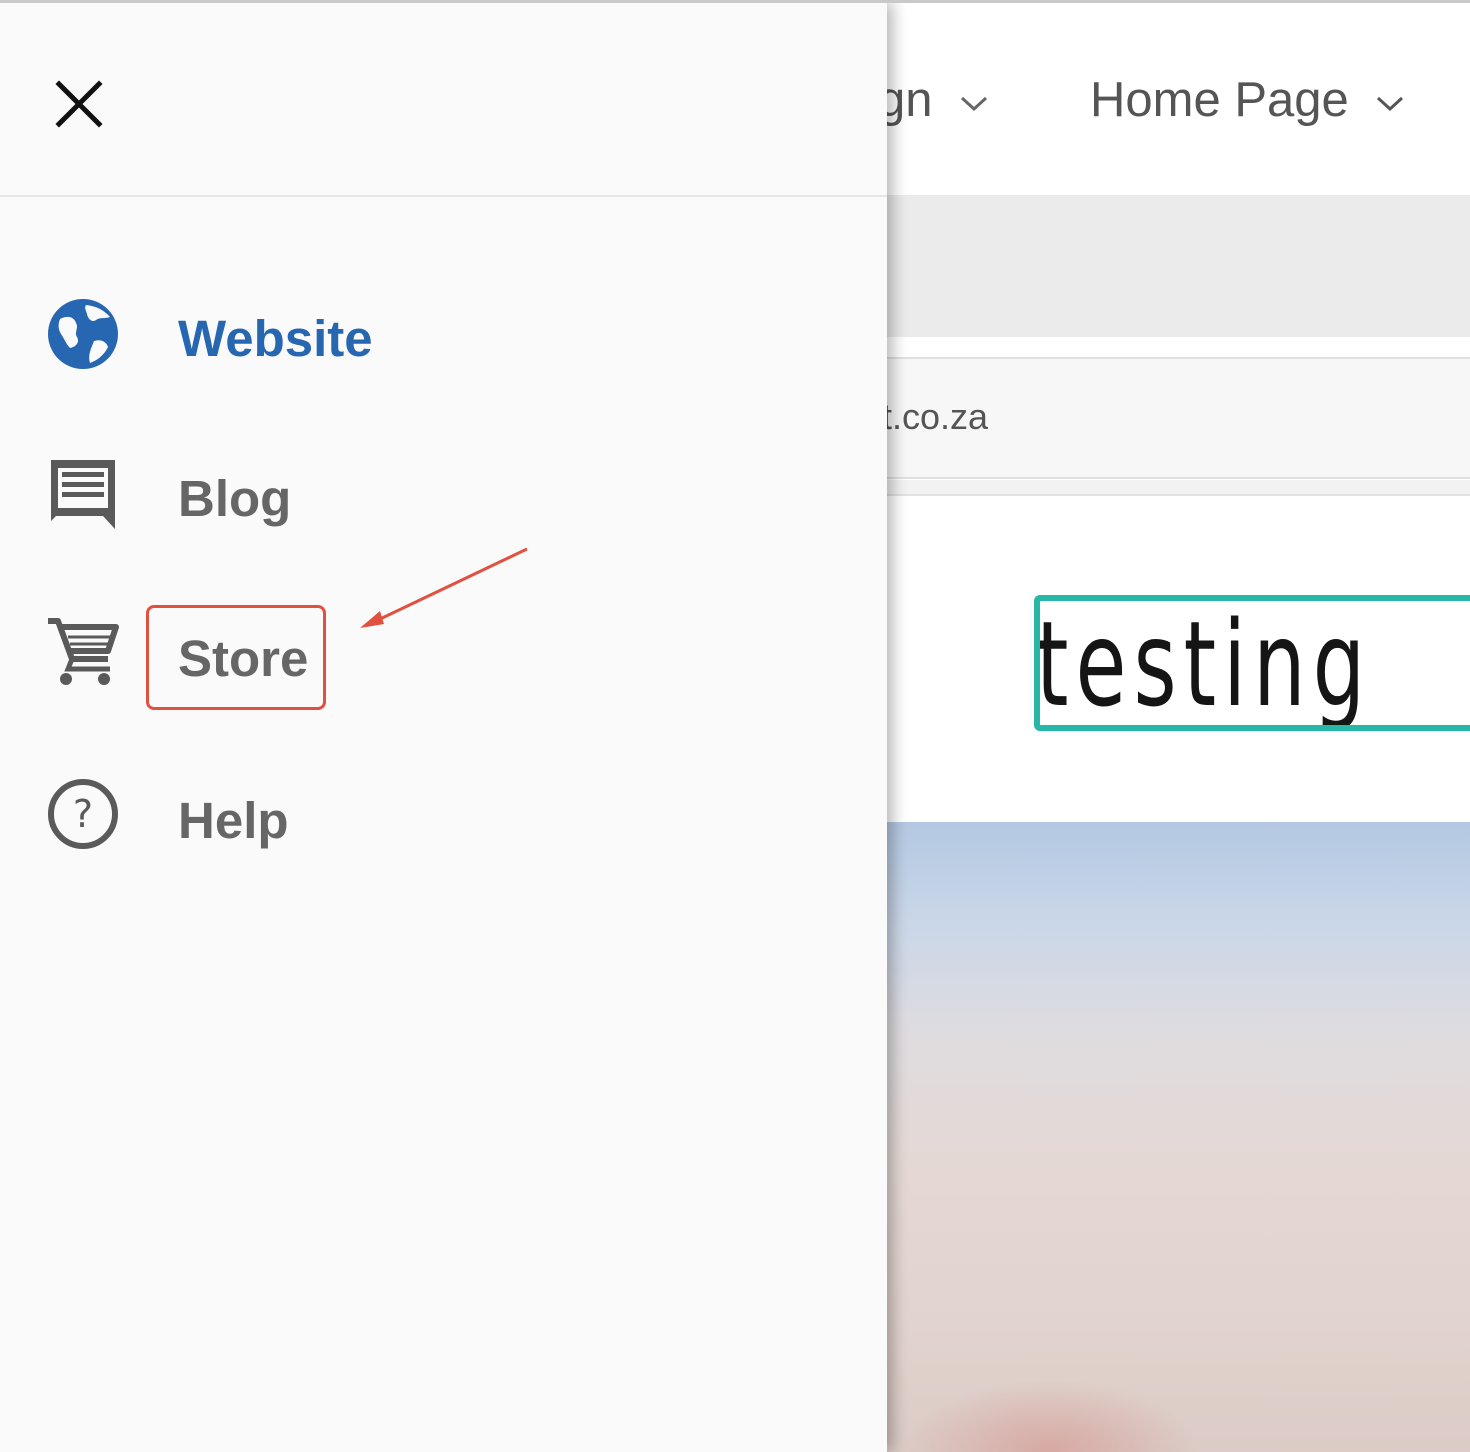 The image size is (1470, 1452). I want to click on drawer-header, so click(443, 100).